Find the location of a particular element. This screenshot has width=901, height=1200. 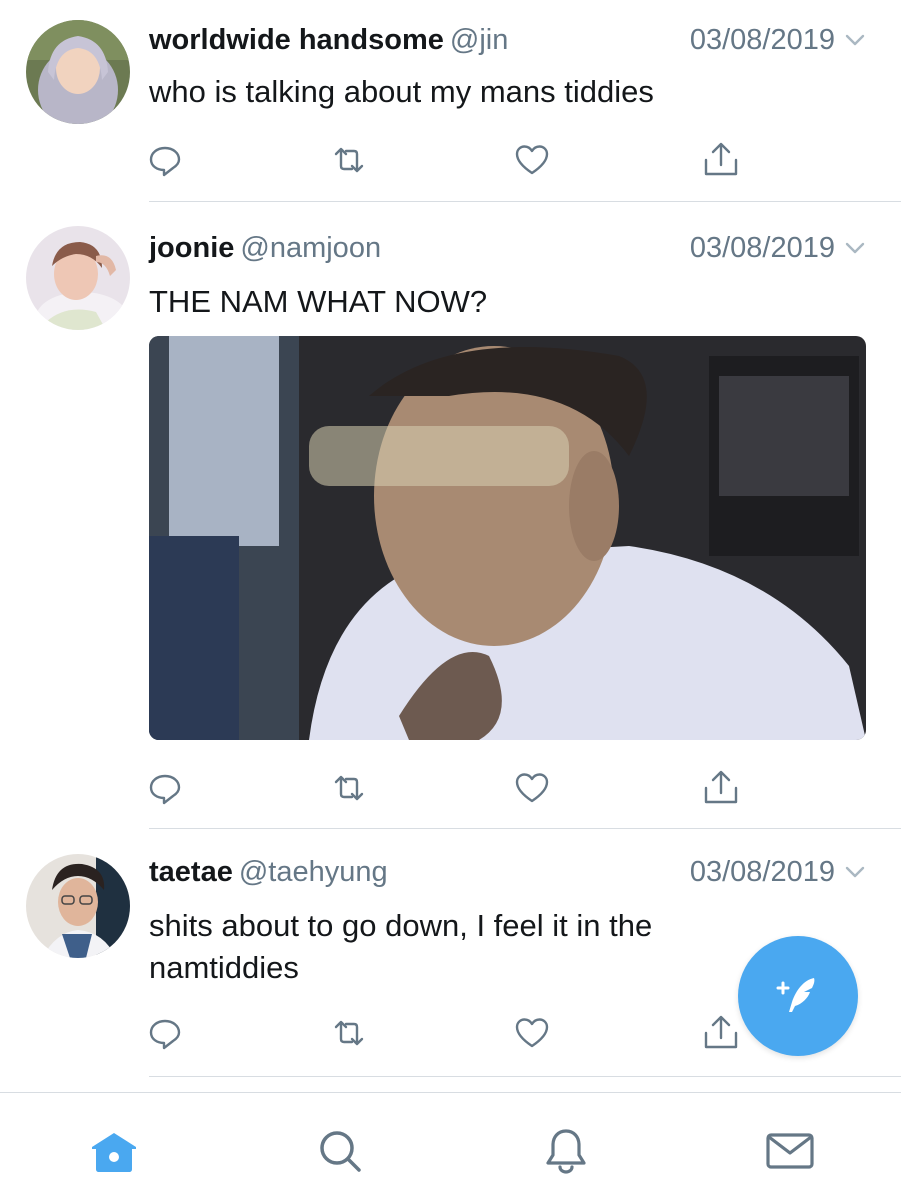

tab-search is located at coordinates (340, 1151).